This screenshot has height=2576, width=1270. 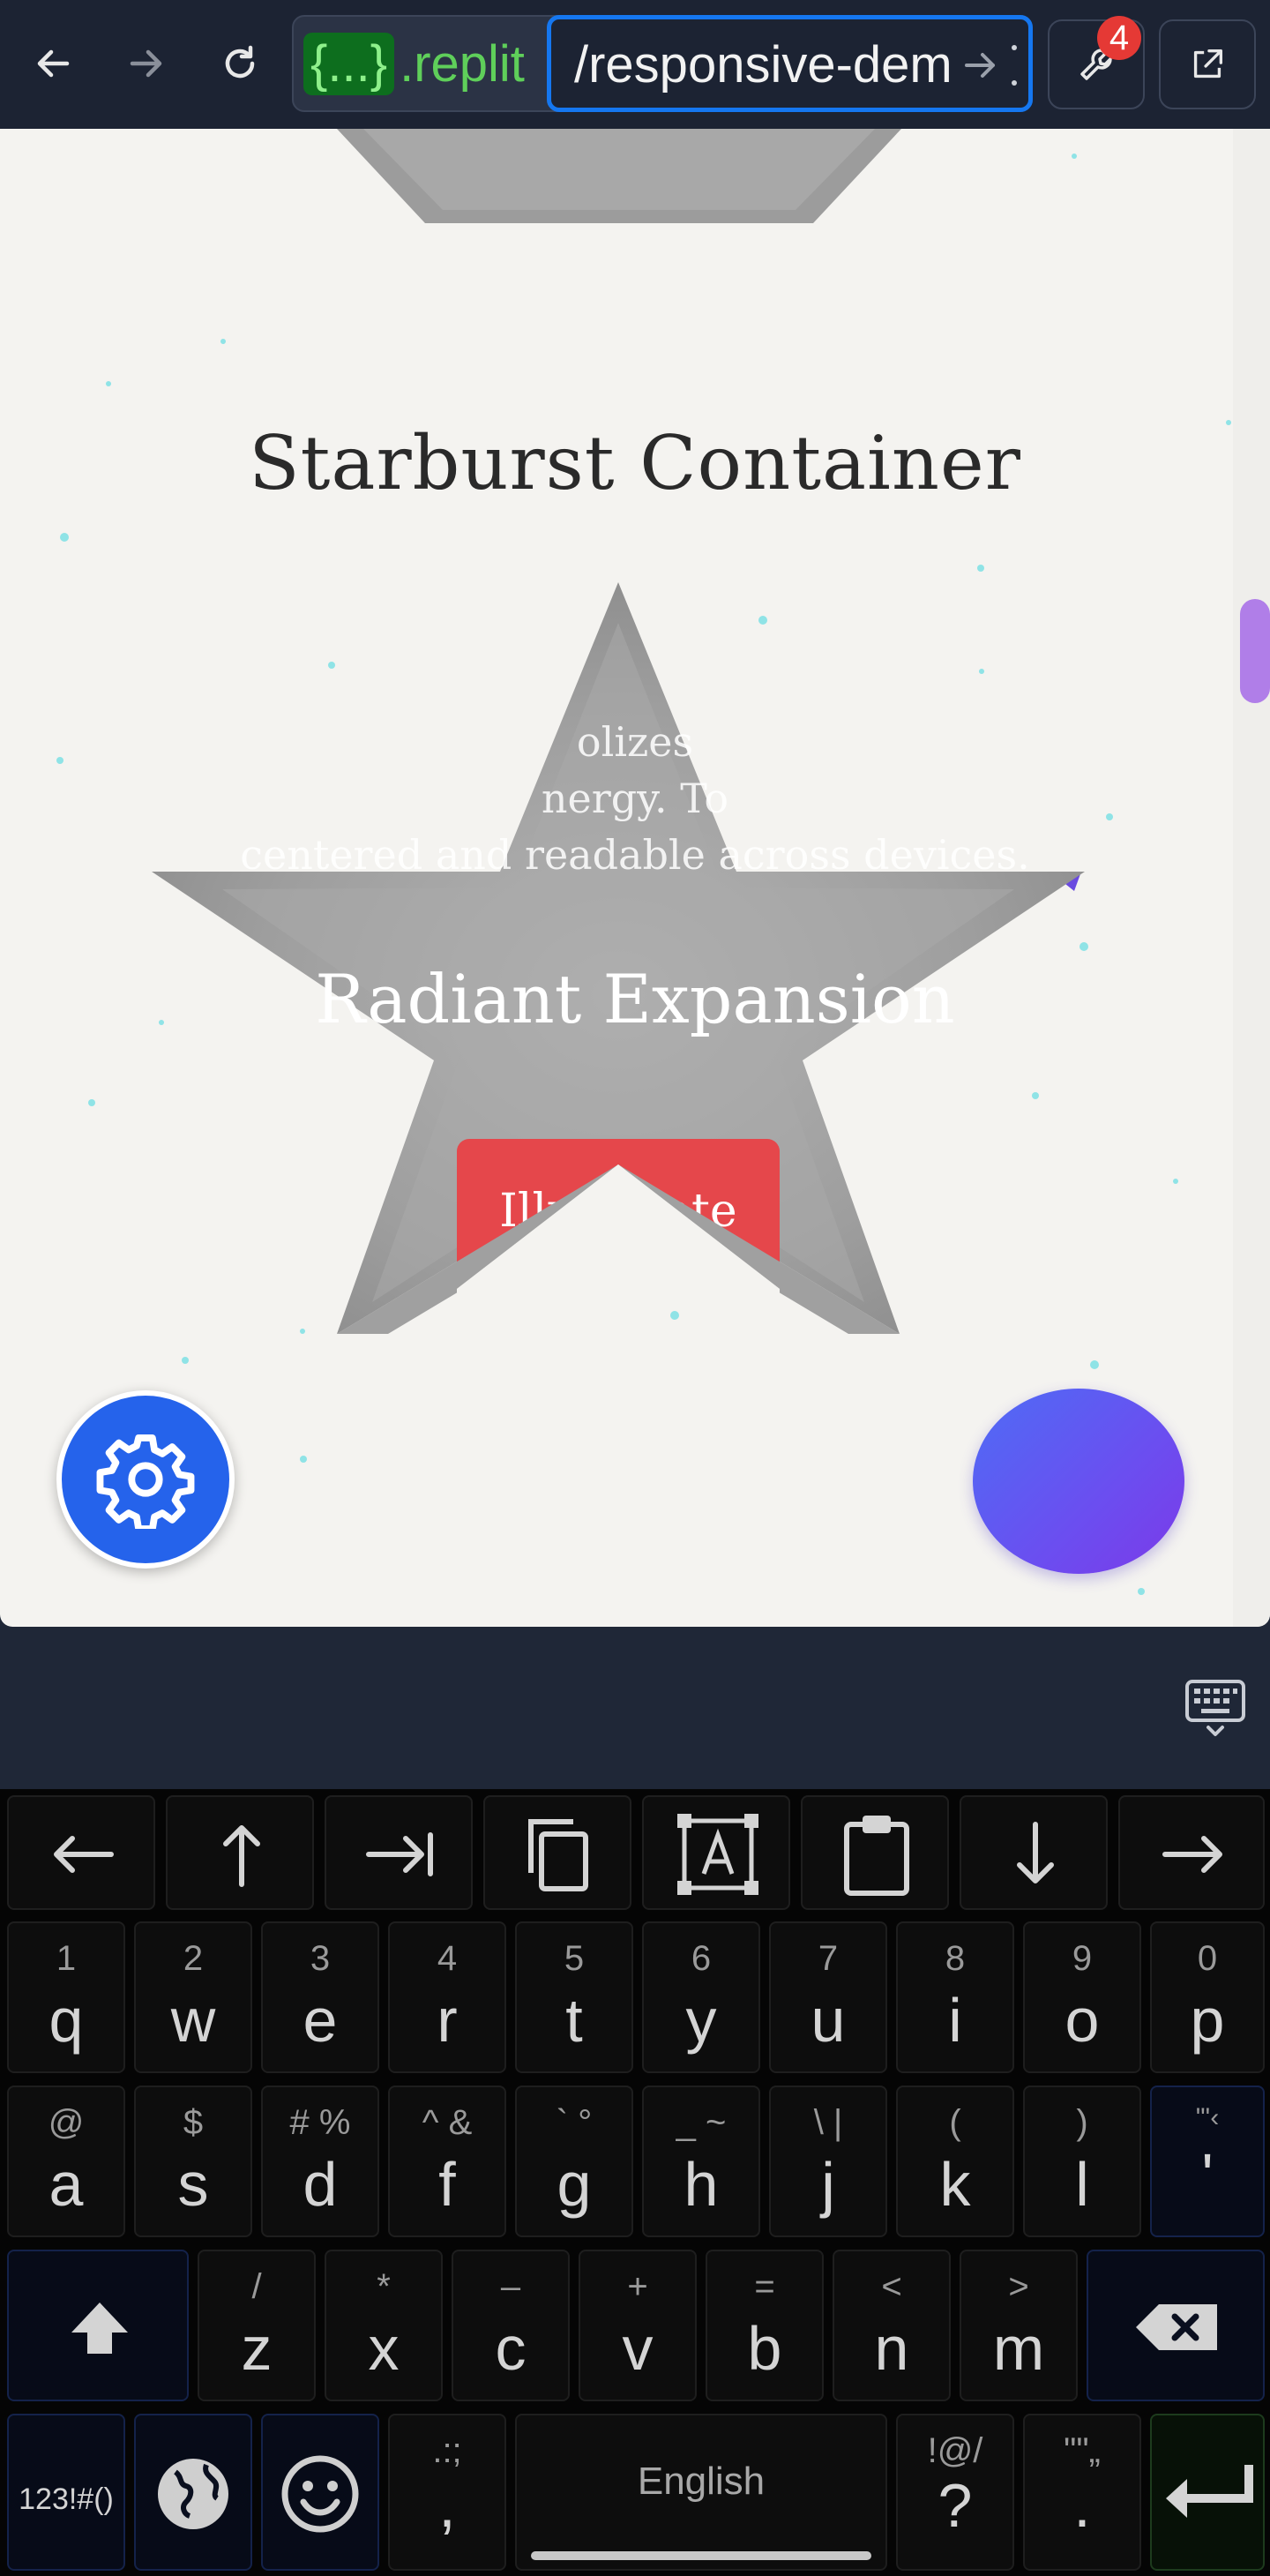 I want to click on key-k: (k, so click(x=955, y=2161).